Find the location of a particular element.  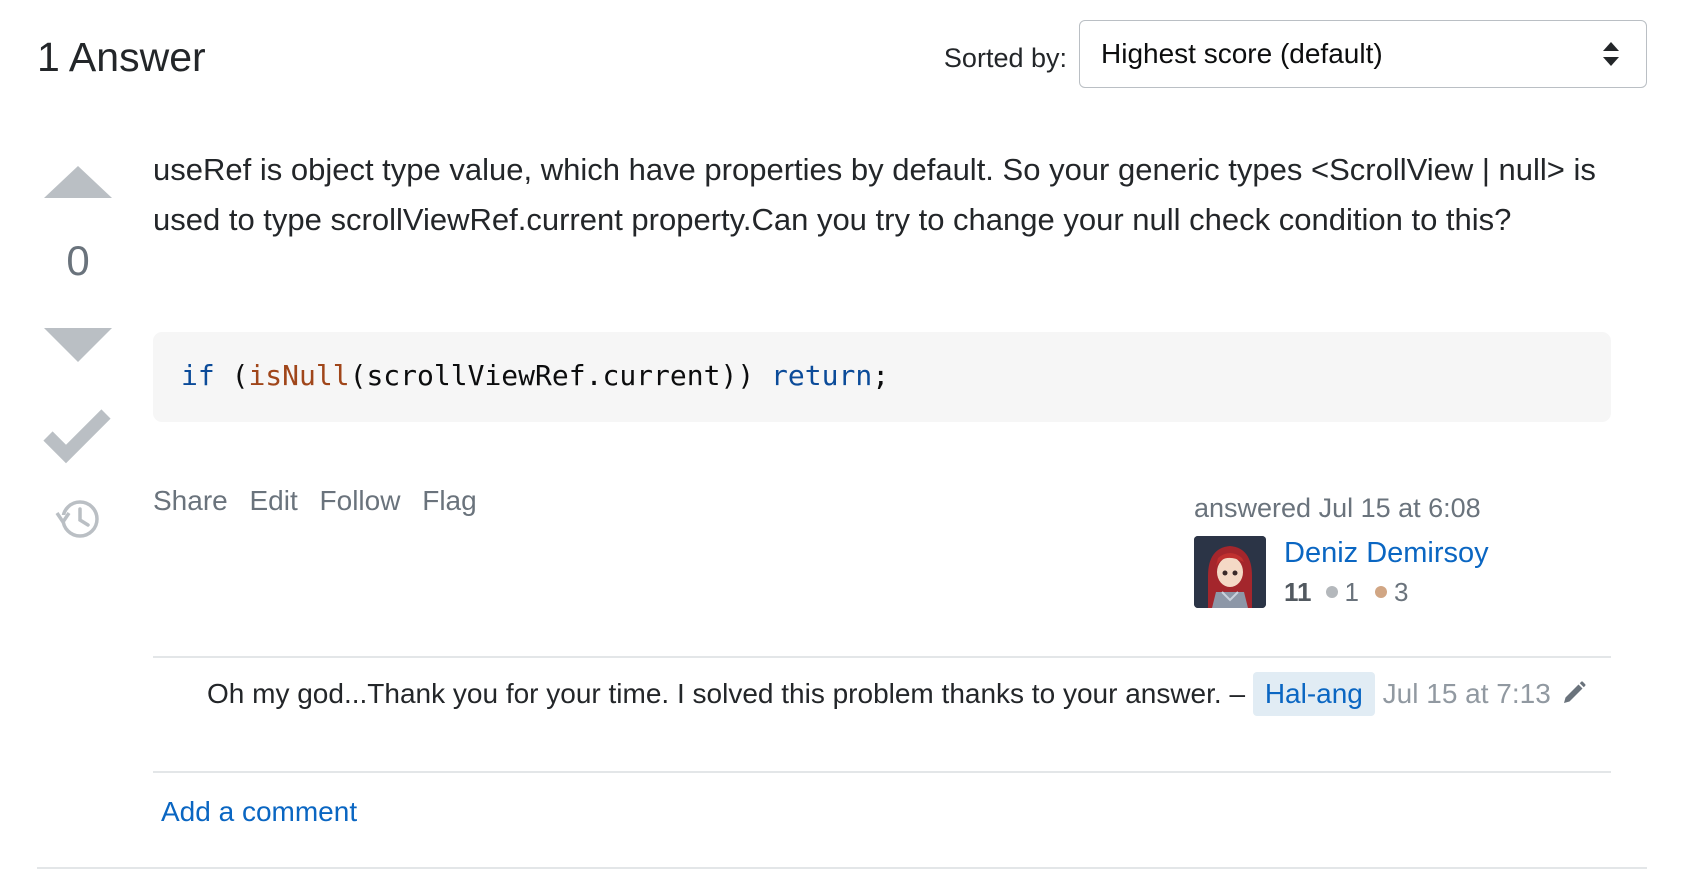

pencil-icon is located at coordinates (1574, 692).